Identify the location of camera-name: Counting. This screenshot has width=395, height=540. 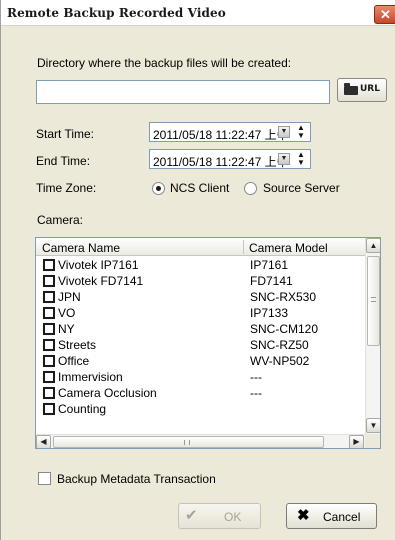
(82, 409).